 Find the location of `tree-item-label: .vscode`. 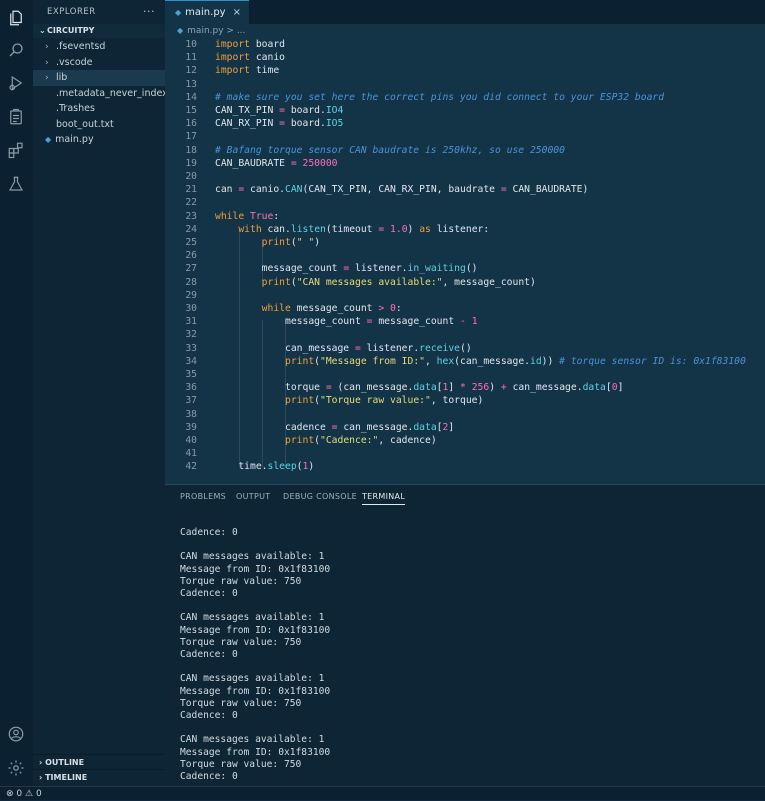

tree-item-label: .vscode is located at coordinates (74, 62).